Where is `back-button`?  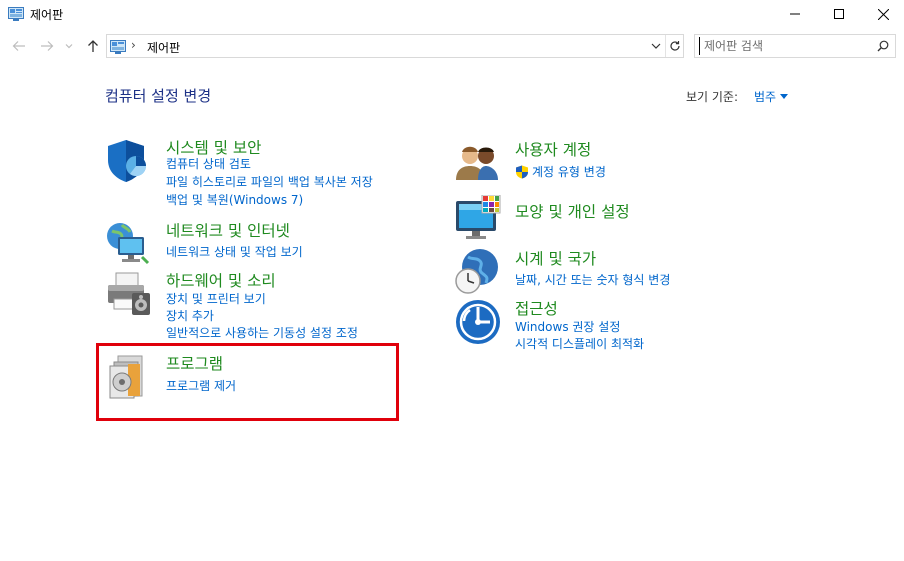
back-button is located at coordinates (19, 46).